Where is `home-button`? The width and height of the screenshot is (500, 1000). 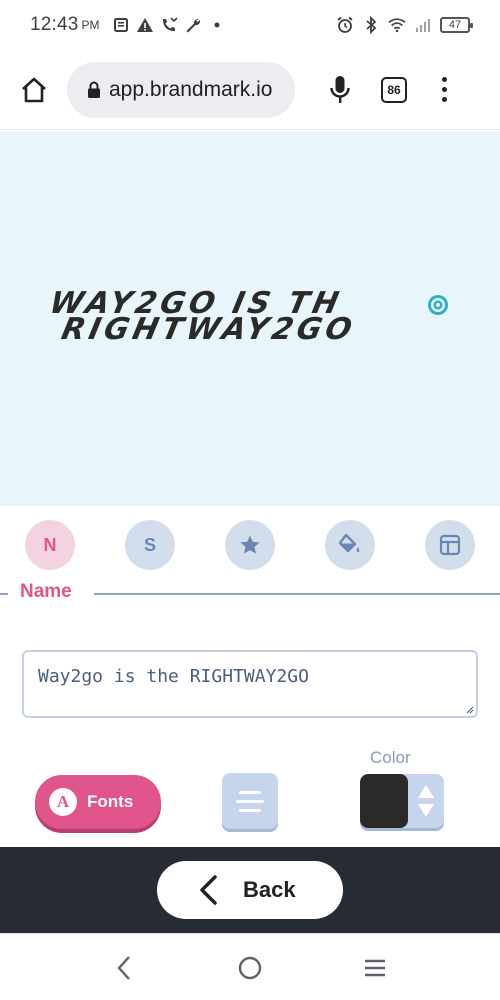 home-button is located at coordinates (34, 90).